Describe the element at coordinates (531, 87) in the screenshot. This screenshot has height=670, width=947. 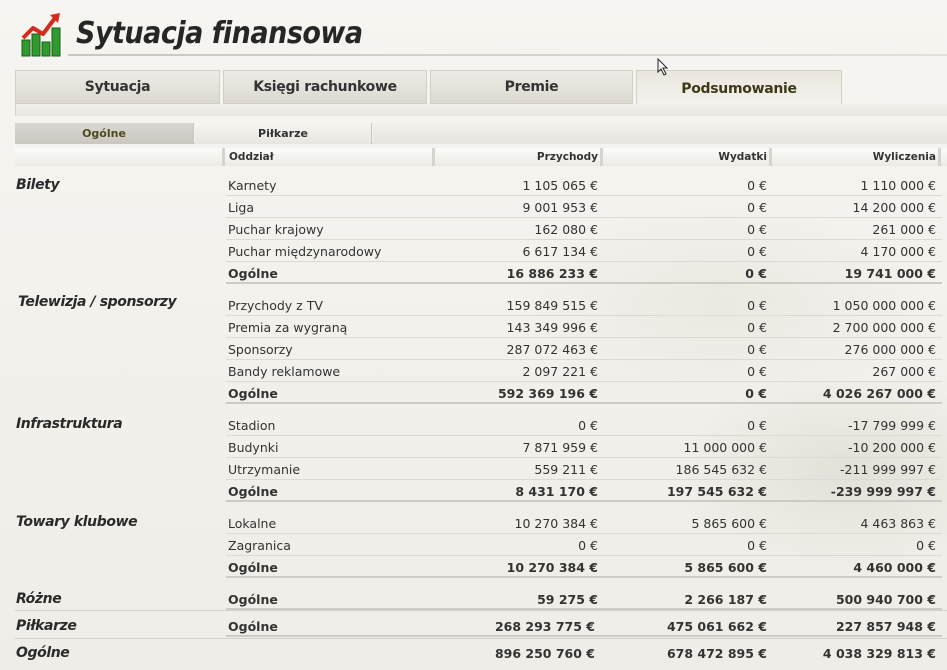
I see `tab-premie: Premie` at that location.